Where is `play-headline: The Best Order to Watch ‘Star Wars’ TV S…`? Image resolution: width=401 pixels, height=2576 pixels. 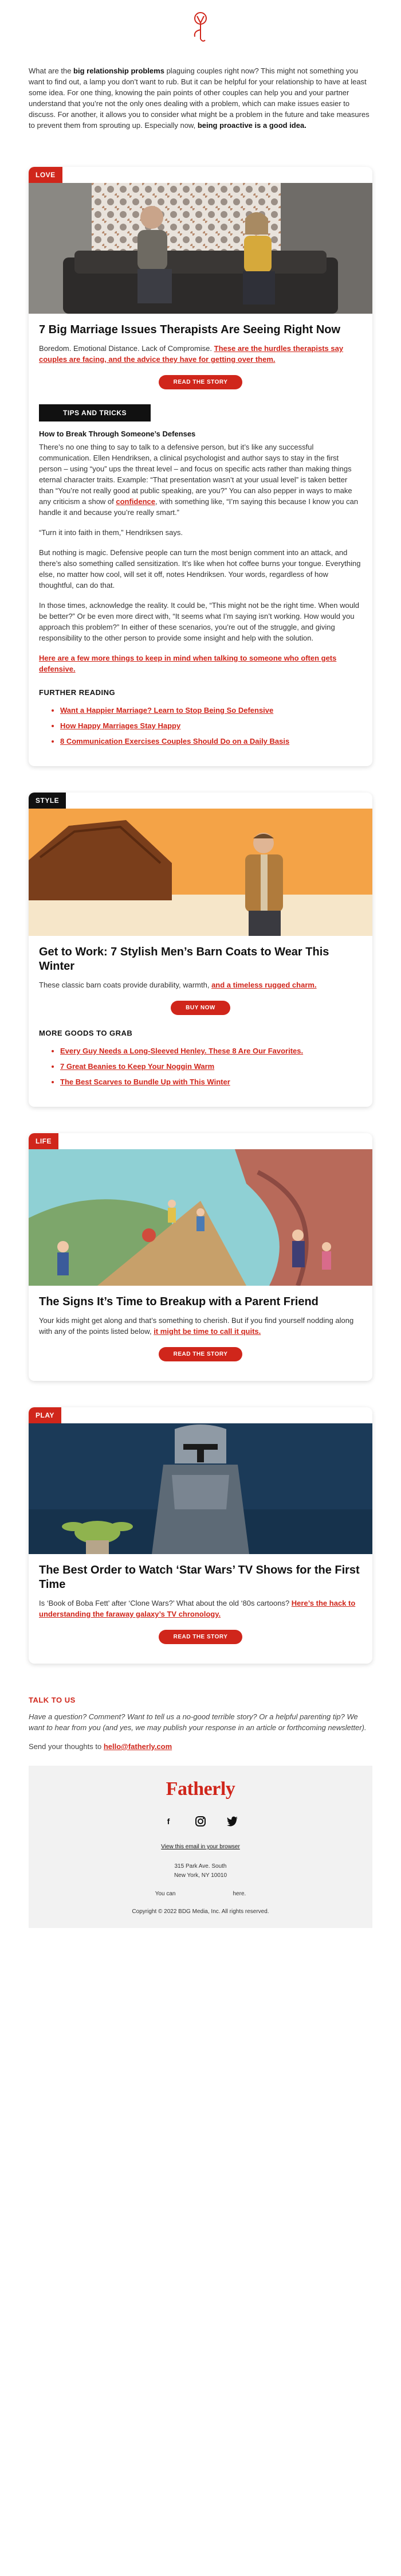 play-headline: The Best Order to Watch ‘Star Wars’ TV S… is located at coordinates (200, 1576).